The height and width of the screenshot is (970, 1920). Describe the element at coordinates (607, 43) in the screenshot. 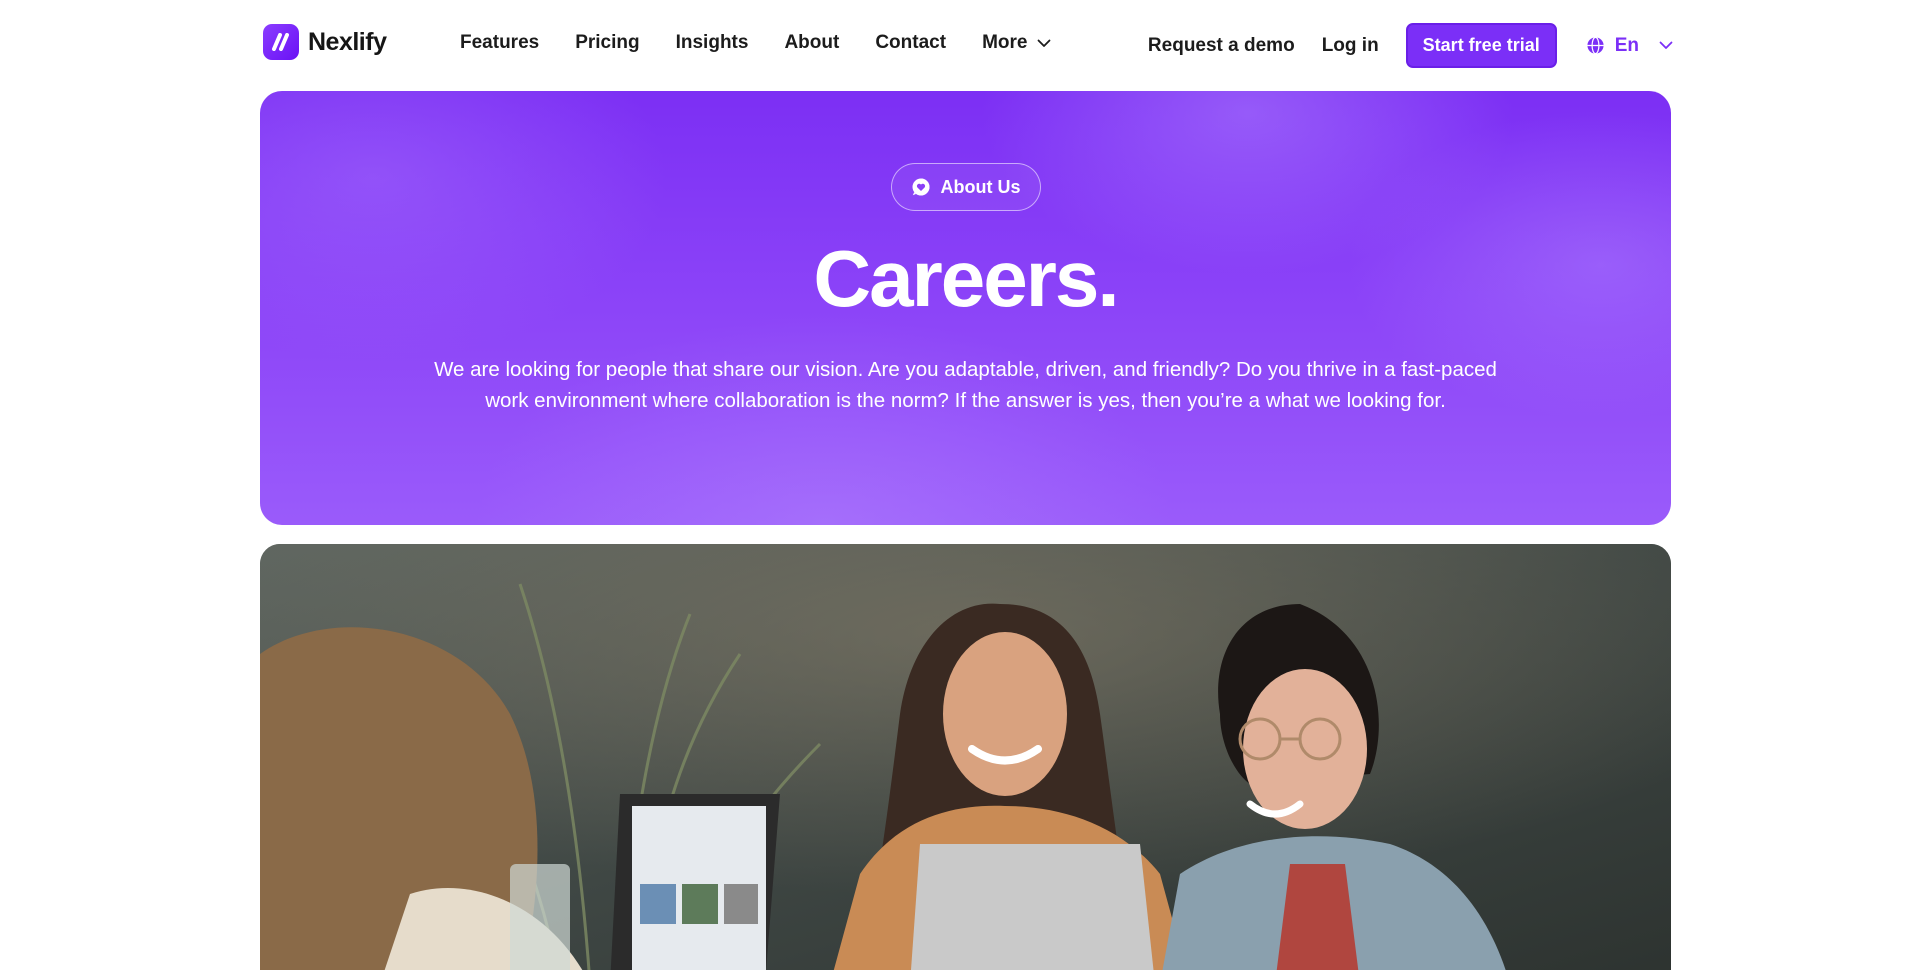

I see `nav-link-pricing: Pricing` at that location.